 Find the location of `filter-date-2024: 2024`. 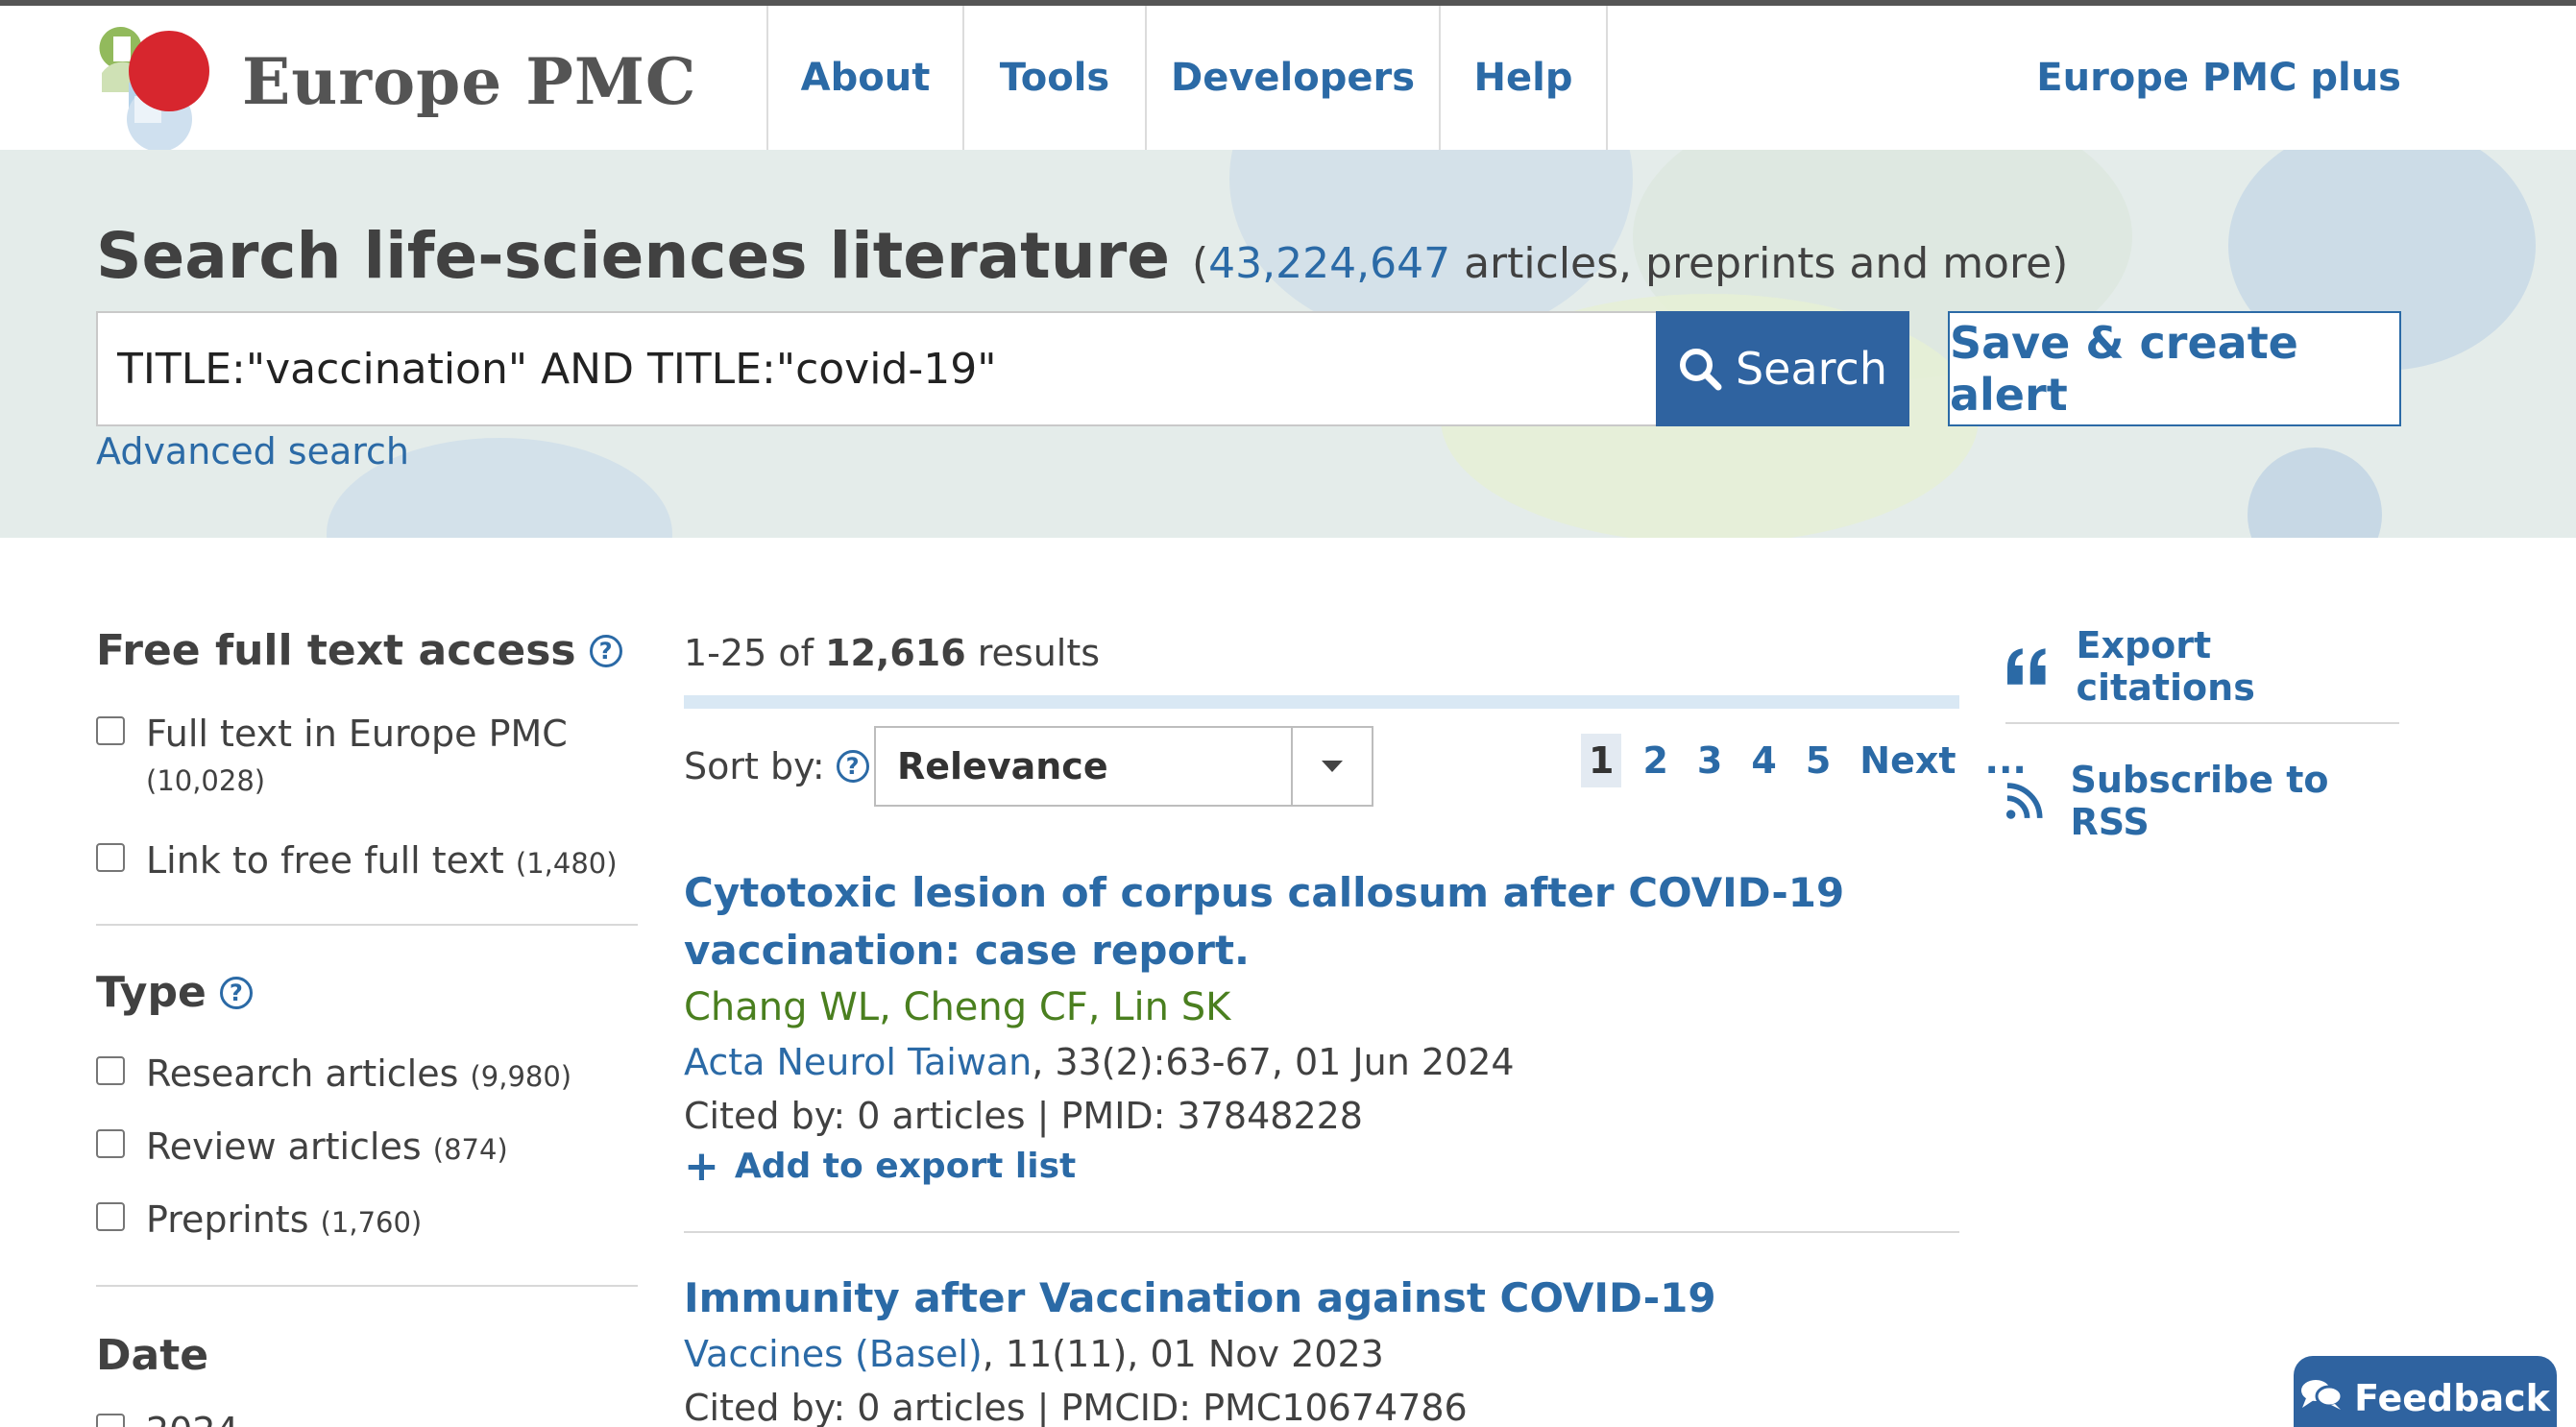

filter-date-2024: 2024 is located at coordinates (168, 1418).